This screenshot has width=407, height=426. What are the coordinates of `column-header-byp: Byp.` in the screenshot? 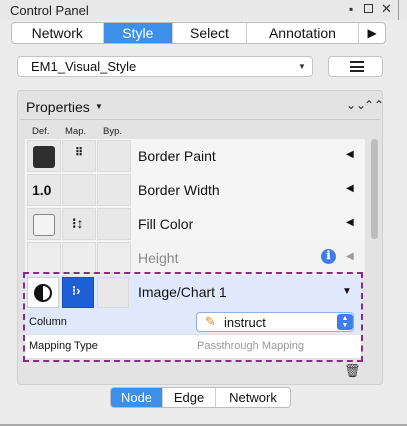 It's located at (113, 131).